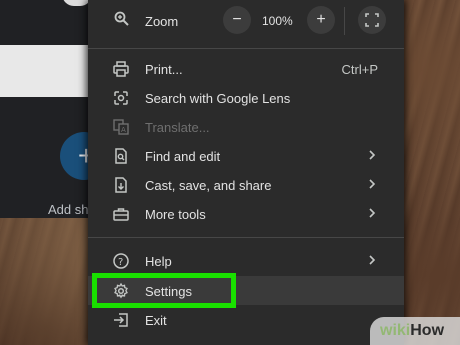 Image resolution: width=460 pixels, height=345 pixels. Describe the element at coordinates (123, 130) in the screenshot. I see `svg-text: A` at that location.